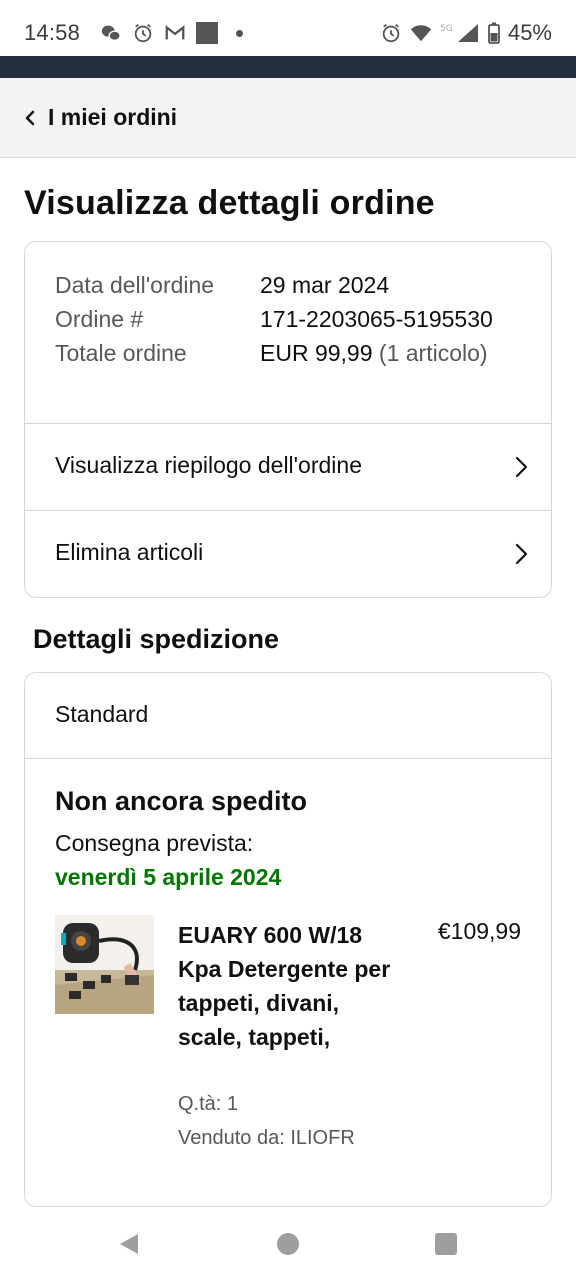 The width and height of the screenshot is (576, 1280). Describe the element at coordinates (288, 67) in the screenshot. I see `app-top-bar` at that location.